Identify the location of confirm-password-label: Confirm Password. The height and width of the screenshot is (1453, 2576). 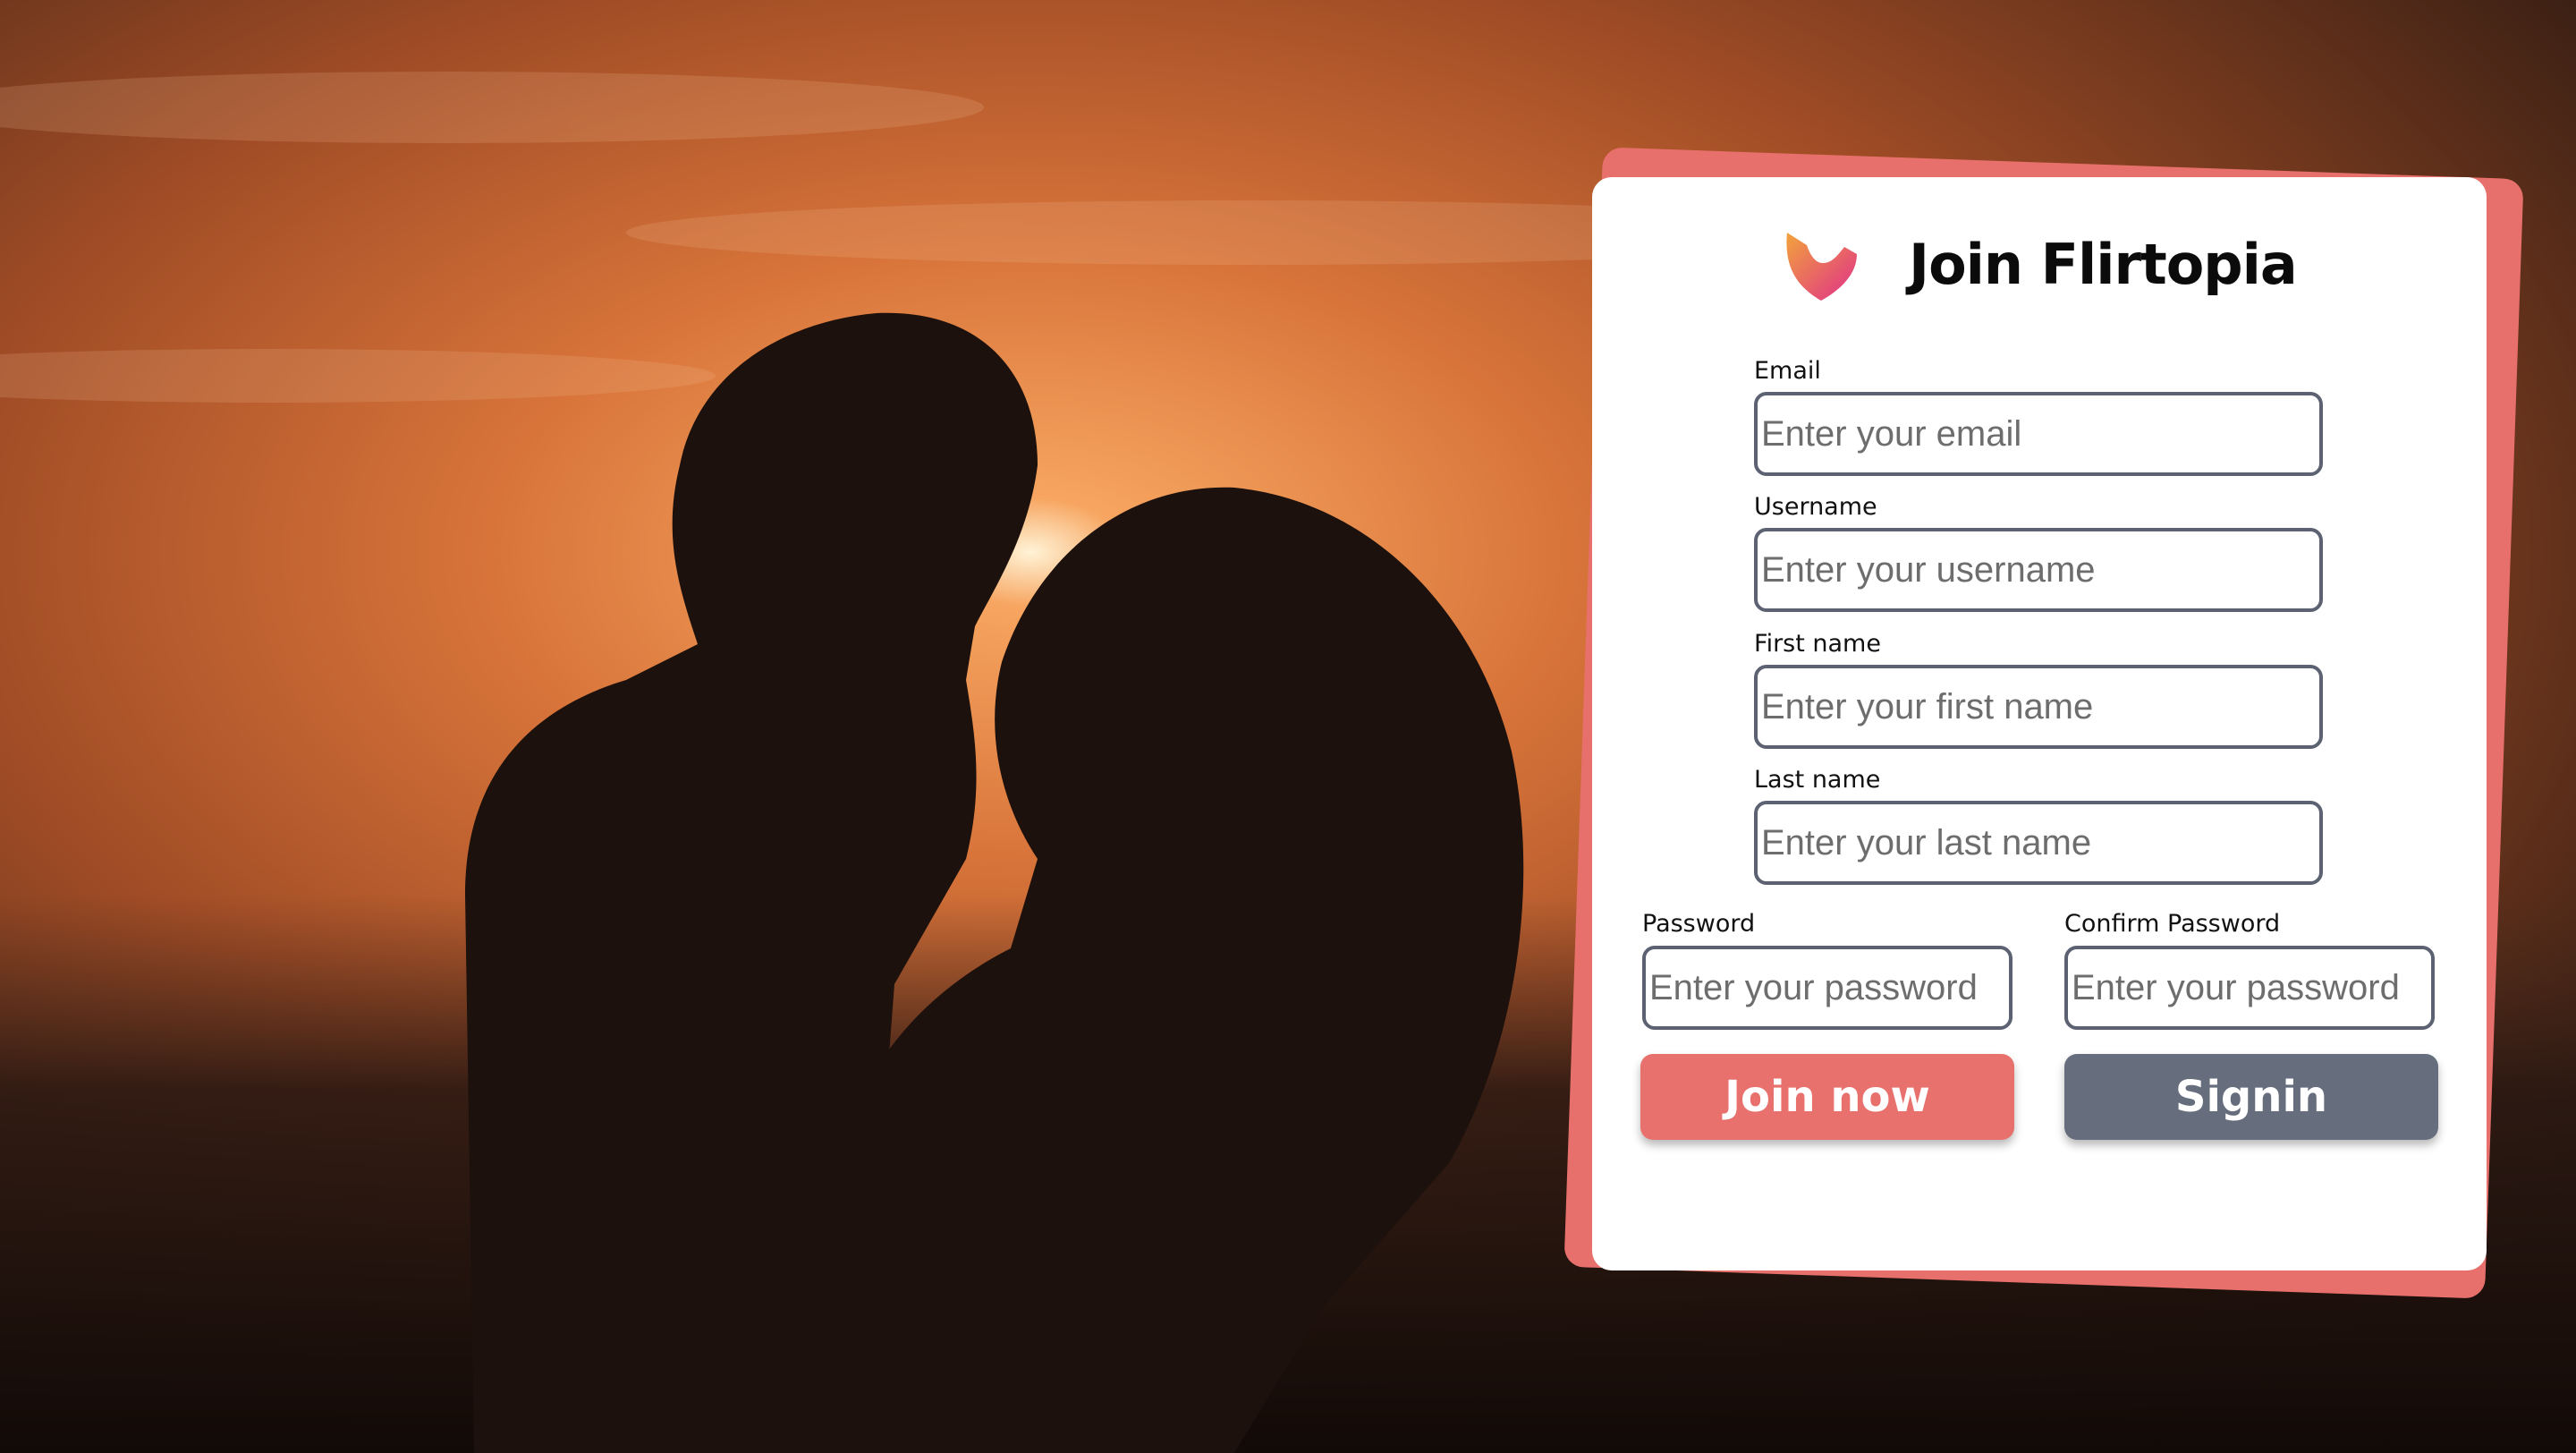
(2172, 924).